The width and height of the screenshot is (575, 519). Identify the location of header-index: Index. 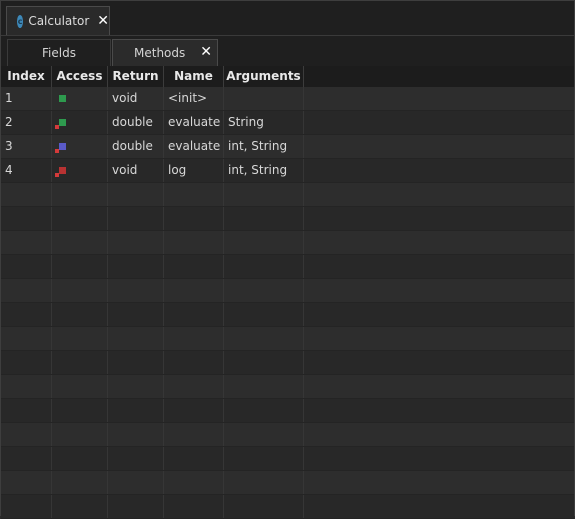
(26, 76).